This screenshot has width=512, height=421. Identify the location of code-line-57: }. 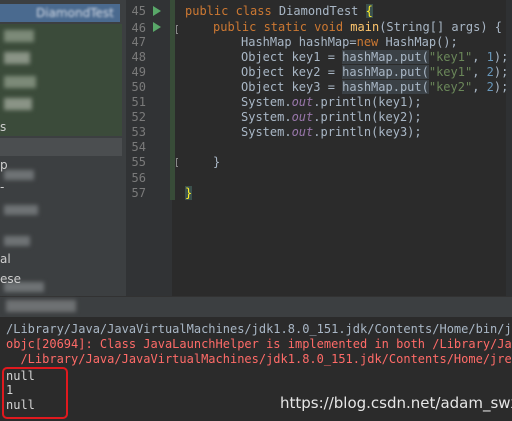
(189, 193).